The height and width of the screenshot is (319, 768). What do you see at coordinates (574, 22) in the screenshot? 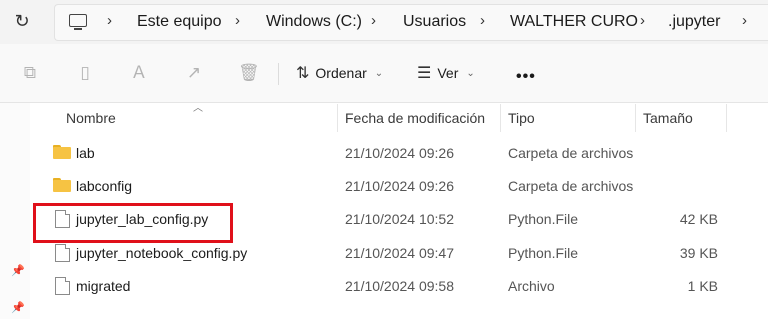
I see `breadcrumb-walther-curo: WALTHER CURO` at bounding box center [574, 22].